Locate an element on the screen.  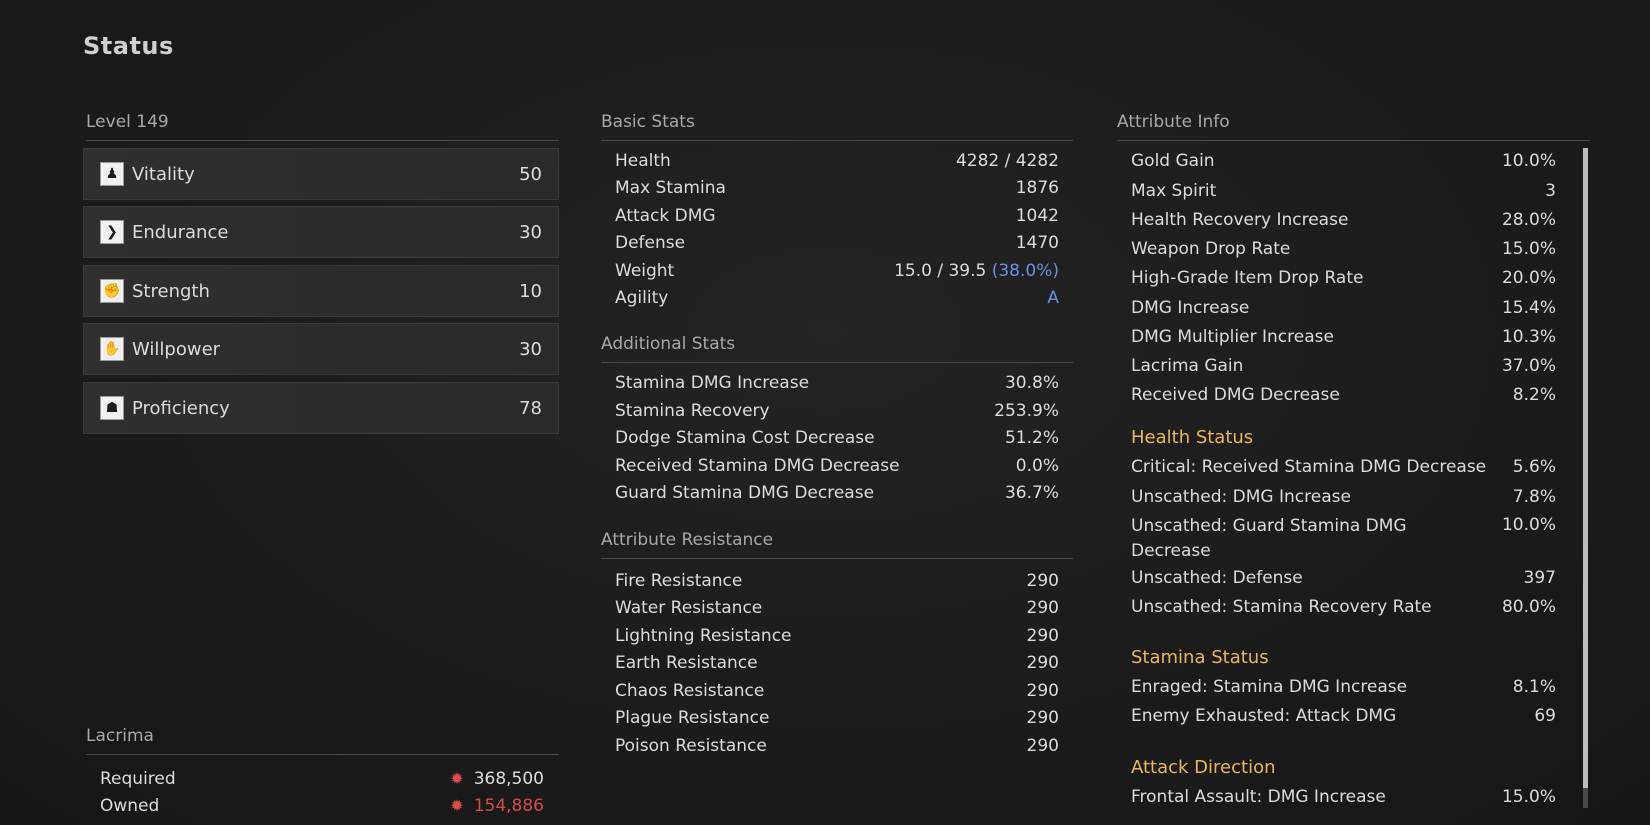
stat-label: High-Grade Item Drop Rate is located at coordinates (1247, 278).